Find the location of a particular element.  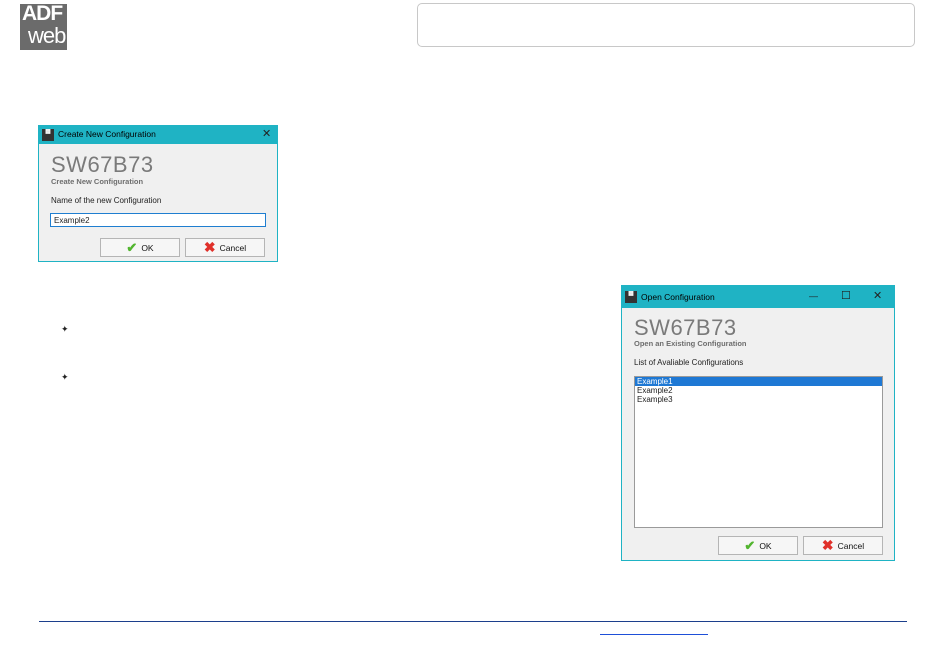

header-box is located at coordinates (666, 25).